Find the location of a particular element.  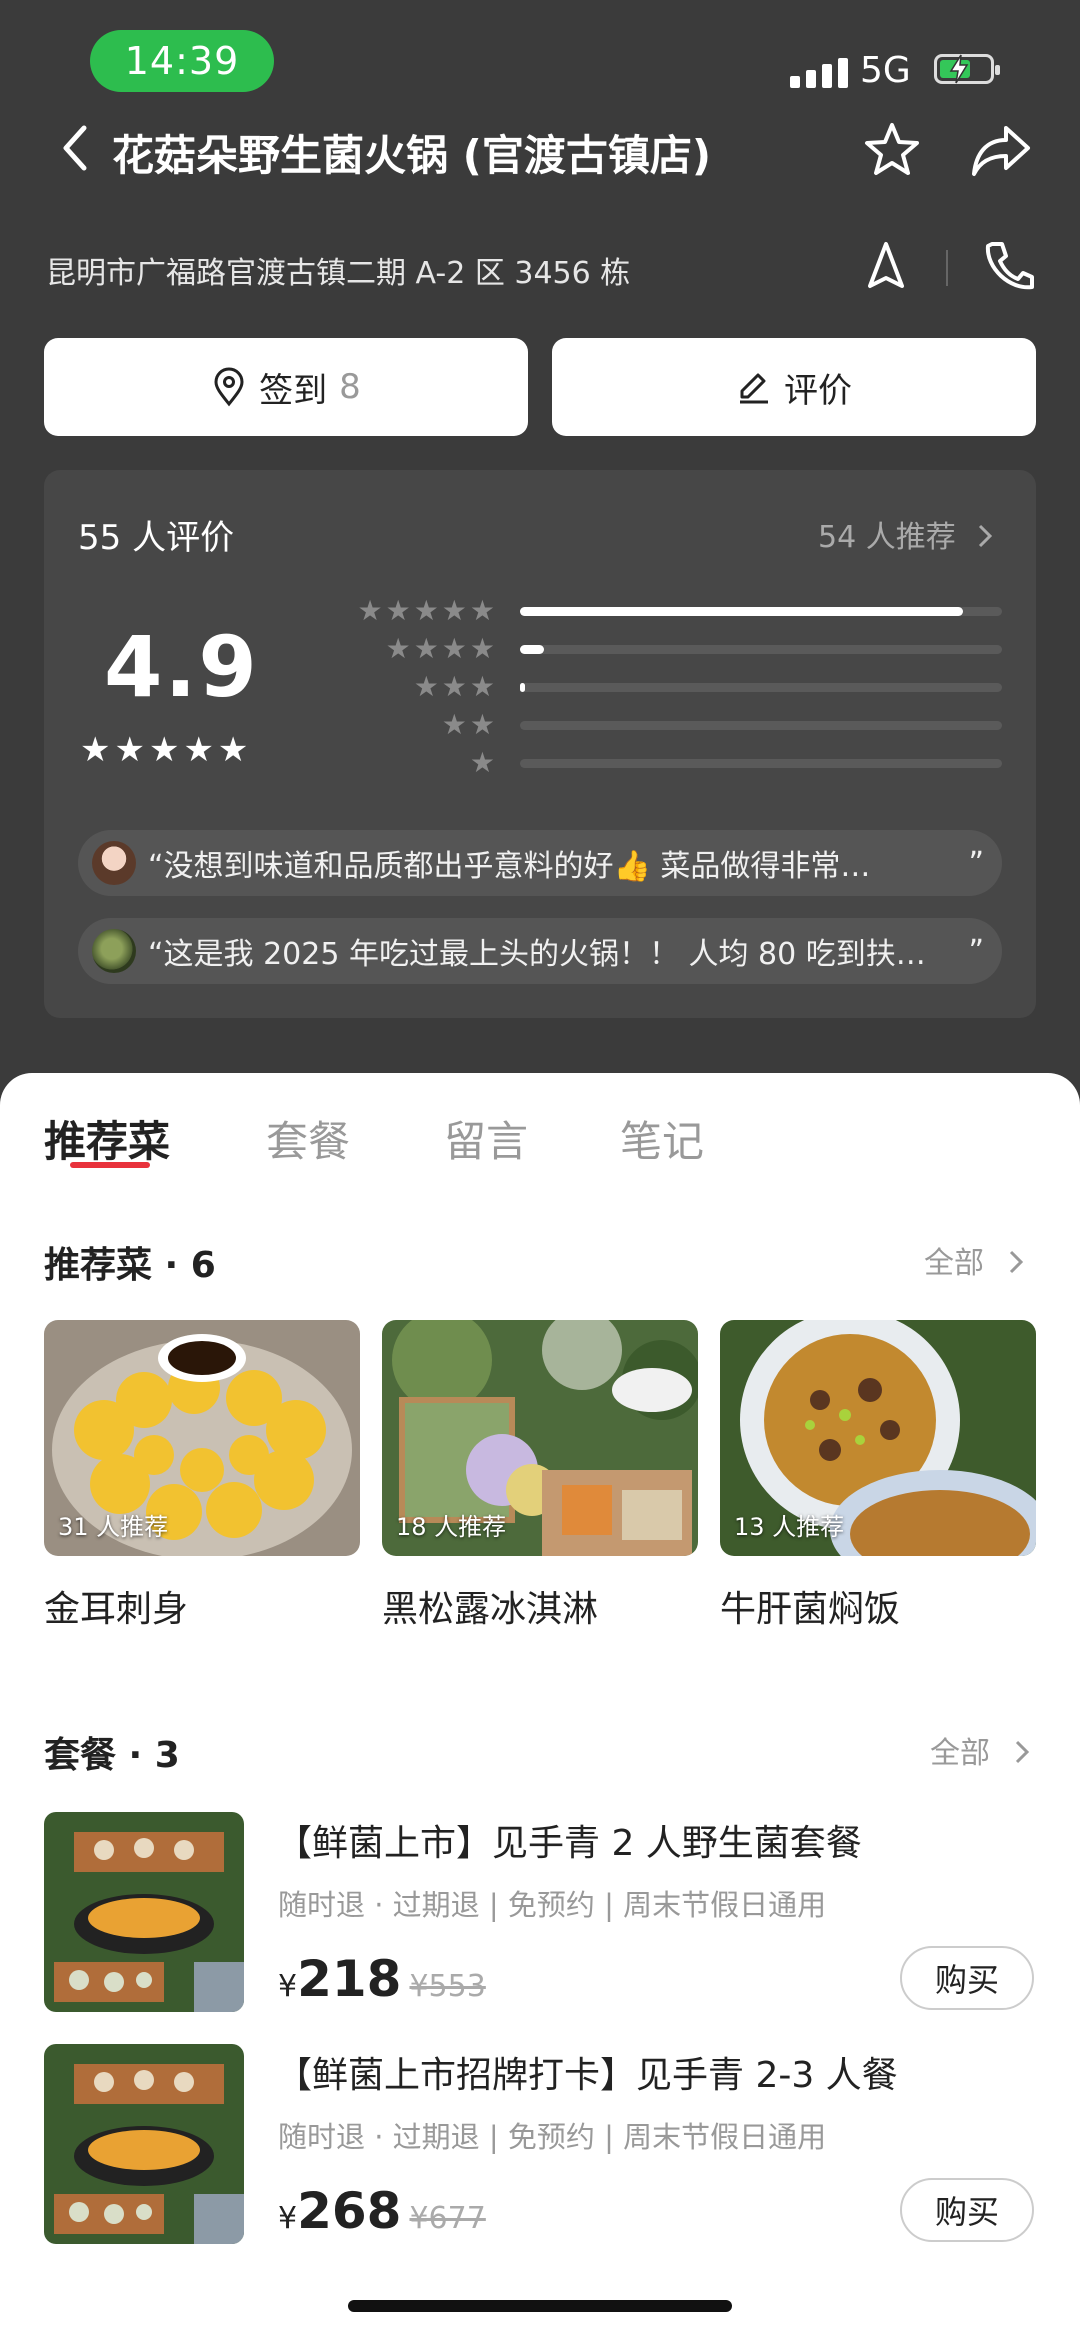

dishes-section-title: 推荐菜 · 6 is located at coordinates (130, 1265).